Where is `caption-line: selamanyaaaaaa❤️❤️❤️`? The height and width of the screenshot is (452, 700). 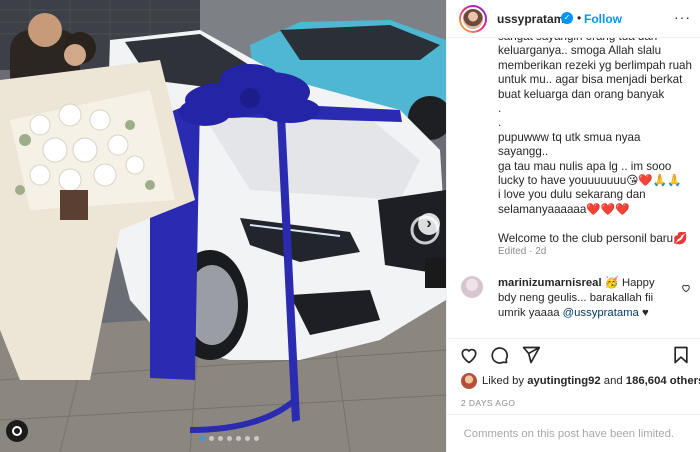
caption-line: selamanyaaaaaa❤️❤️❤️ is located at coordinates (564, 209).